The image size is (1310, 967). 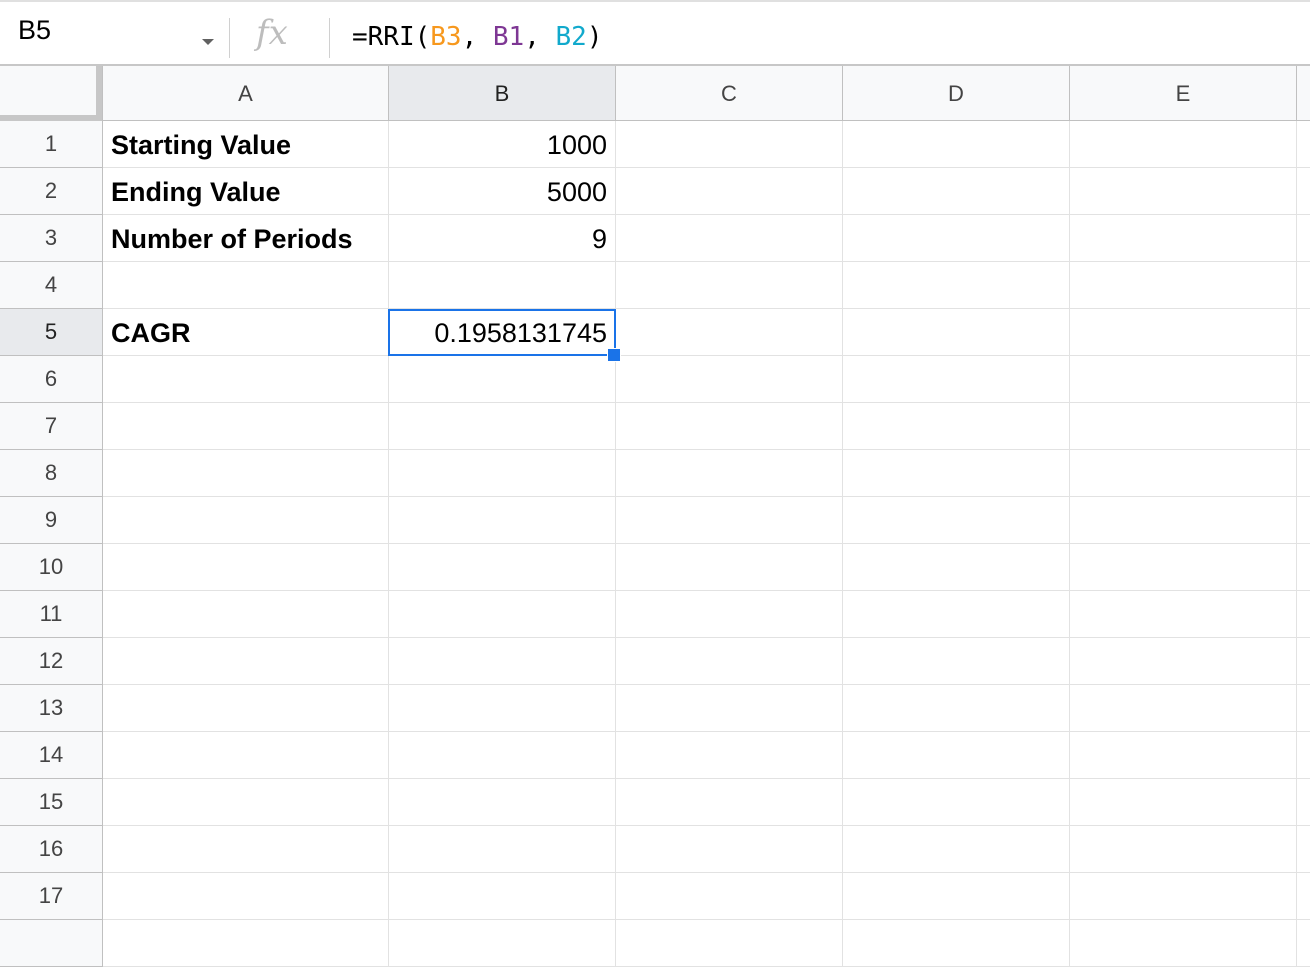 I want to click on row-header-12: 12, so click(x=51, y=661).